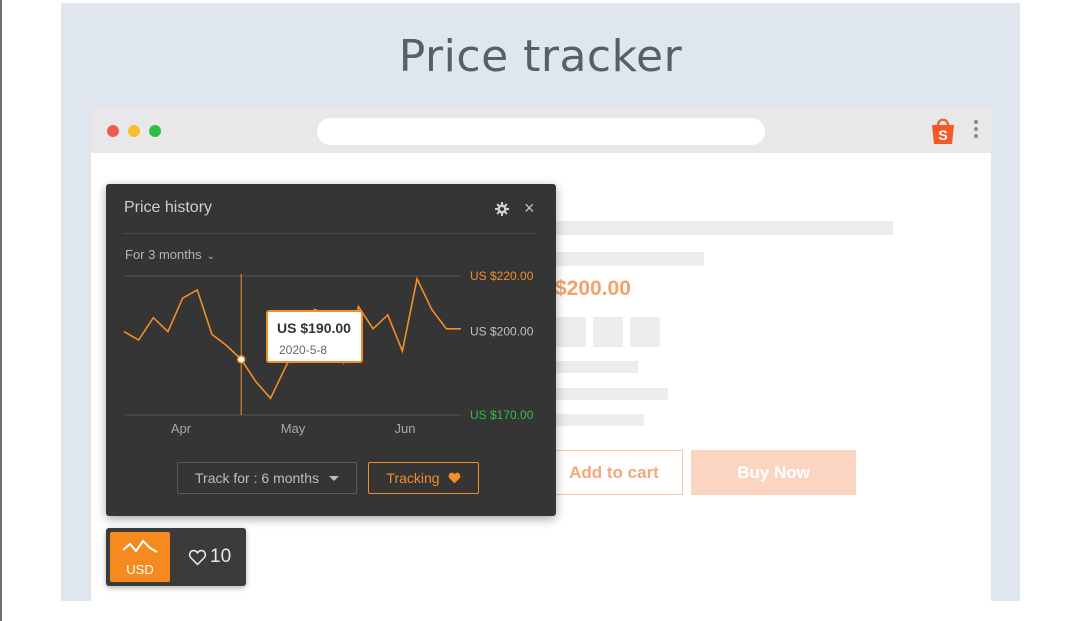  What do you see at coordinates (210, 256) in the screenshot?
I see `chevron-down-icon: ⌄` at bounding box center [210, 256].